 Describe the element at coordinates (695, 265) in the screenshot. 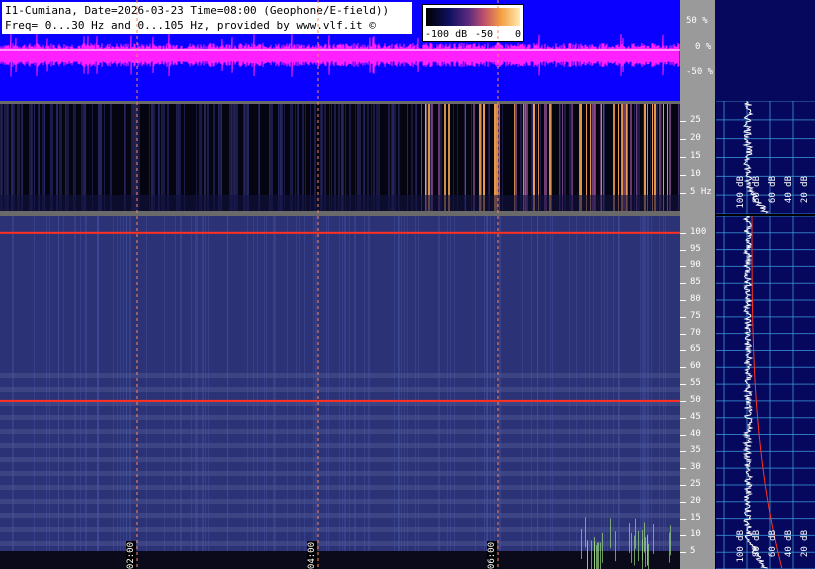

I see `freq-tick-label: 90` at that location.